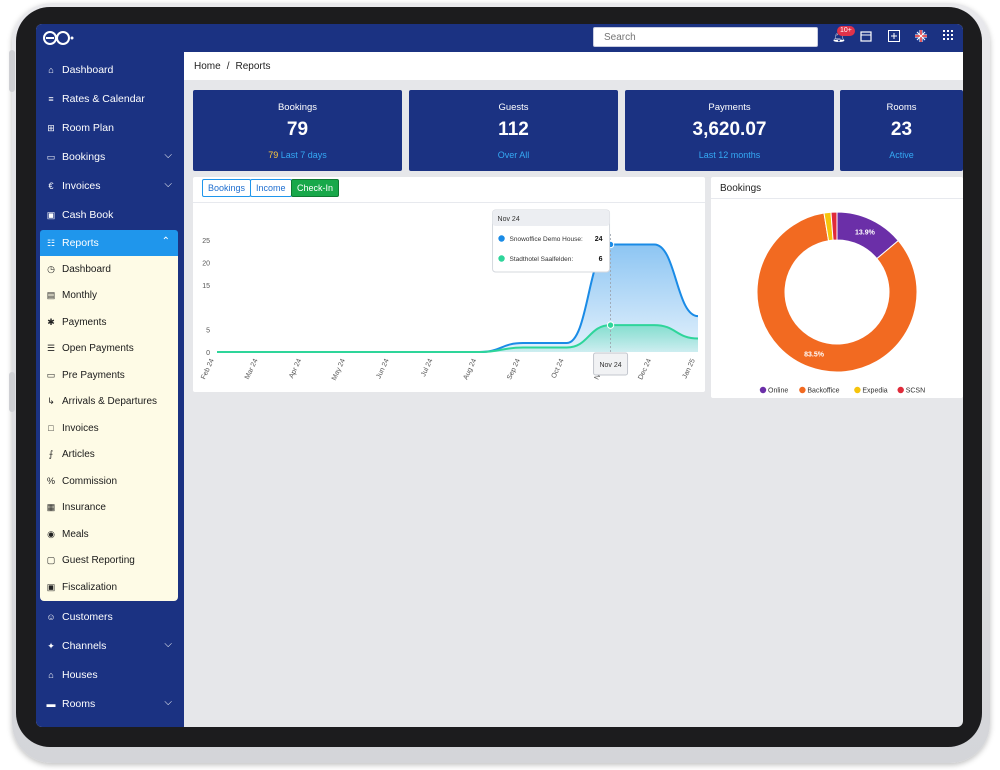  What do you see at coordinates (109, 428) in the screenshot?
I see `submenu-item-invoices: □ Invoices` at bounding box center [109, 428].